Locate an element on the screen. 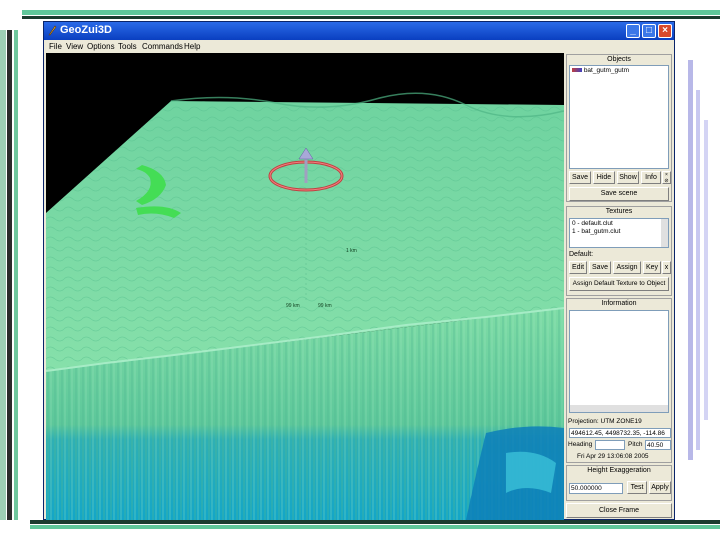 This screenshot has width=720, height=540. menu-help: Help is located at coordinates (192, 46).